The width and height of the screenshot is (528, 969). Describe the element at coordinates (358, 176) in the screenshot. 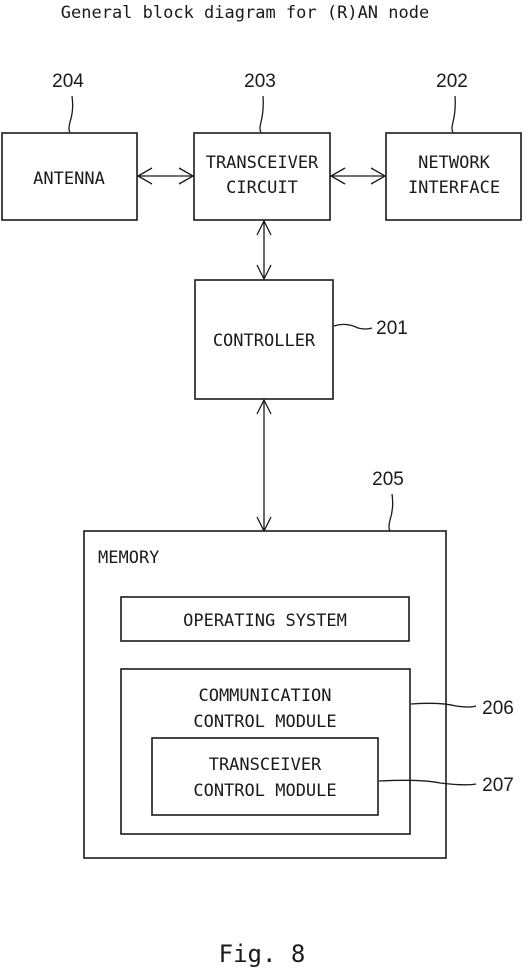

I see `arrow-transceiver-network` at that location.